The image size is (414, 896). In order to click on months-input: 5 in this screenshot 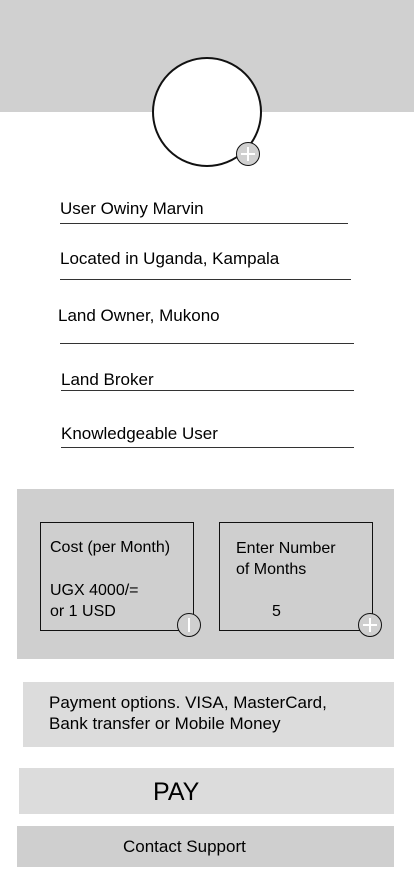, I will do `click(276, 611)`.